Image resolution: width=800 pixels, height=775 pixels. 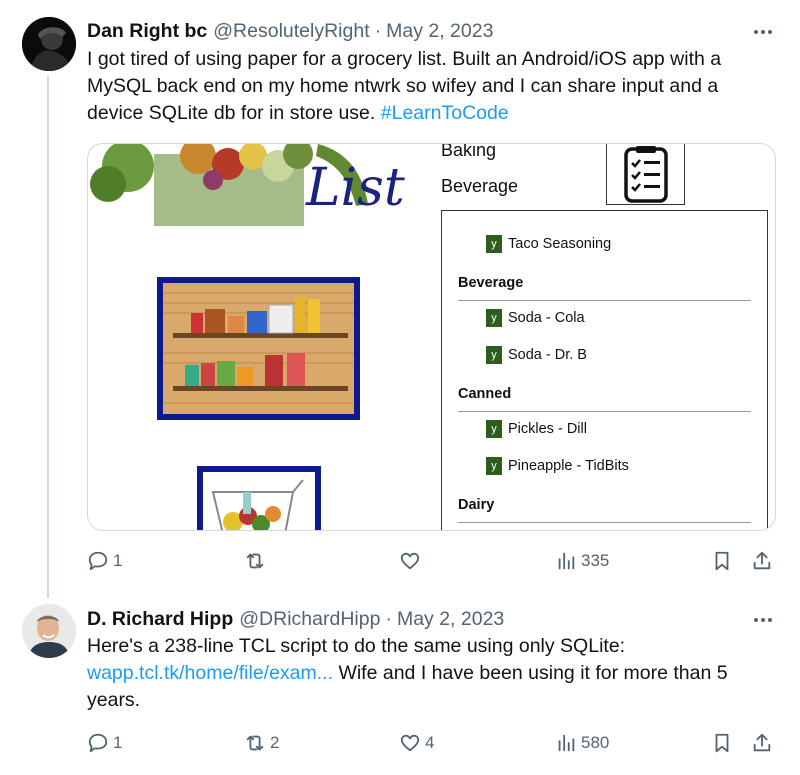 I want to click on like-count: 4, so click(x=430, y=742).